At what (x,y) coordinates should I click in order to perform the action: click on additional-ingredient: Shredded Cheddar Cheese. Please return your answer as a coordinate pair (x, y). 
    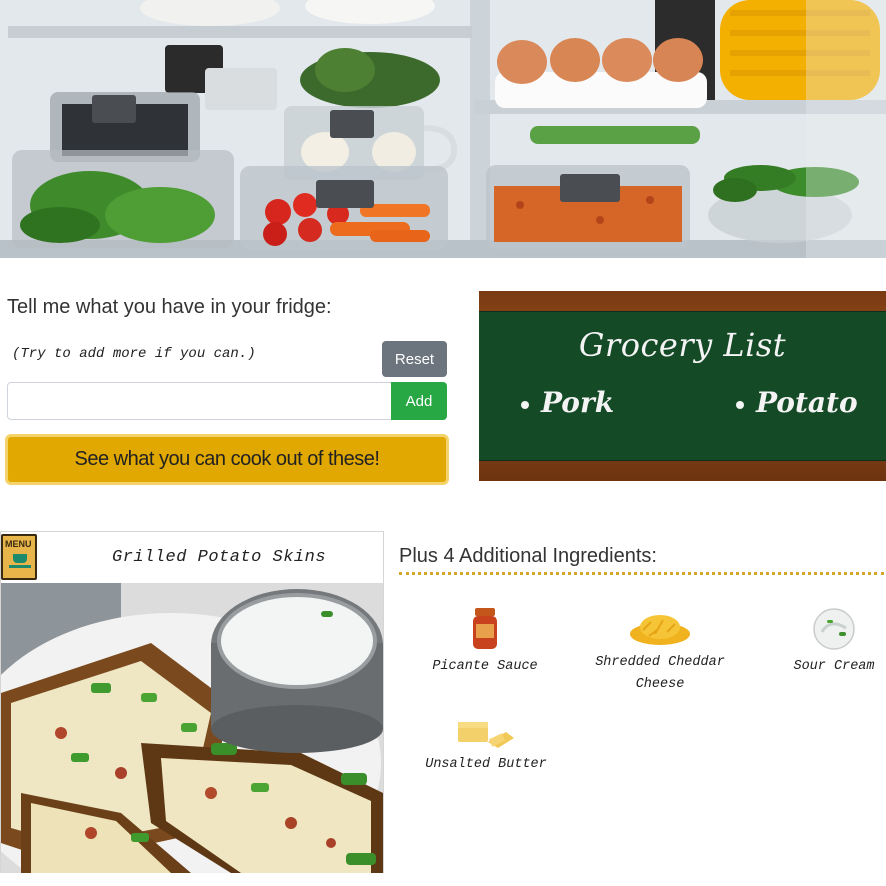
    Looking at the image, I should click on (660, 654).